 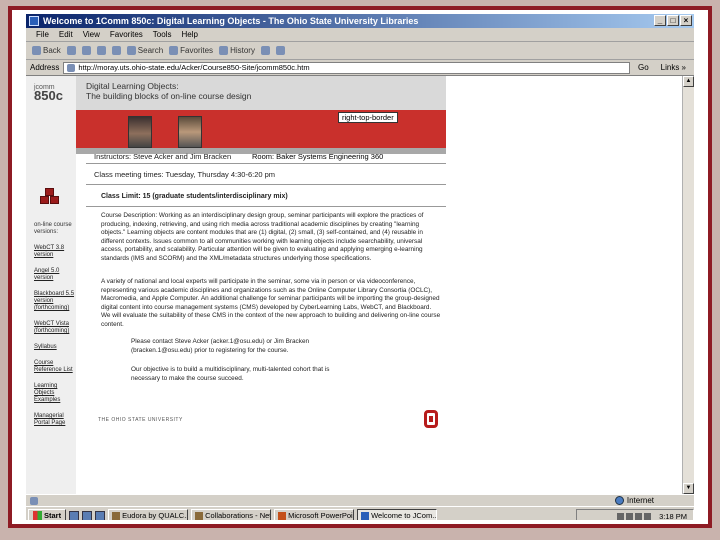 I want to click on globe-icon, so click(x=619, y=500).